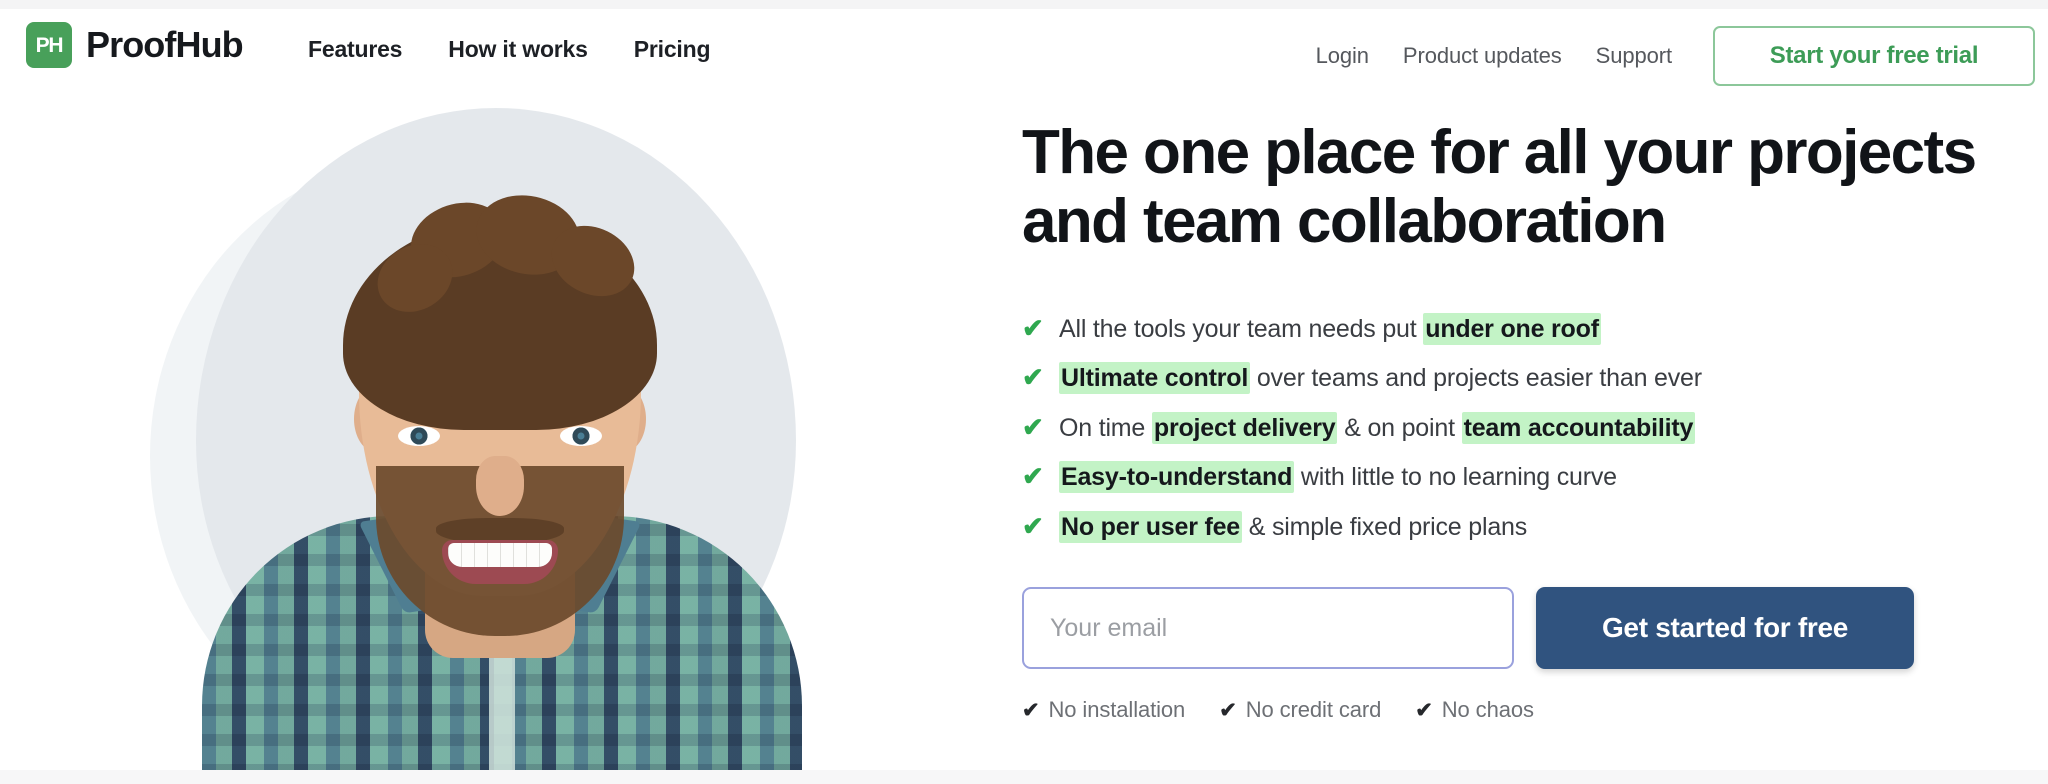 This screenshot has height=784, width=2048. What do you see at coordinates (1024, 4) in the screenshot?
I see `top-chrome-strip` at bounding box center [1024, 4].